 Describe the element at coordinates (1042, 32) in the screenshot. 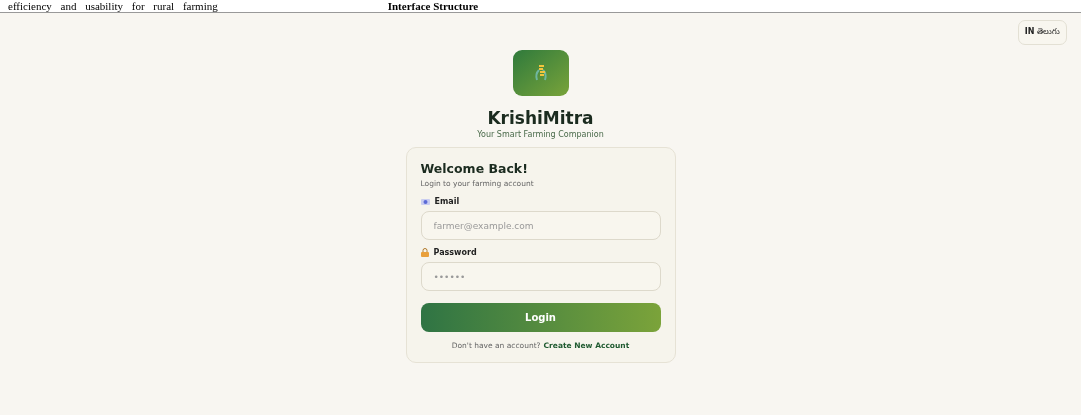

I see `language-button: IN తెలుగు` at that location.